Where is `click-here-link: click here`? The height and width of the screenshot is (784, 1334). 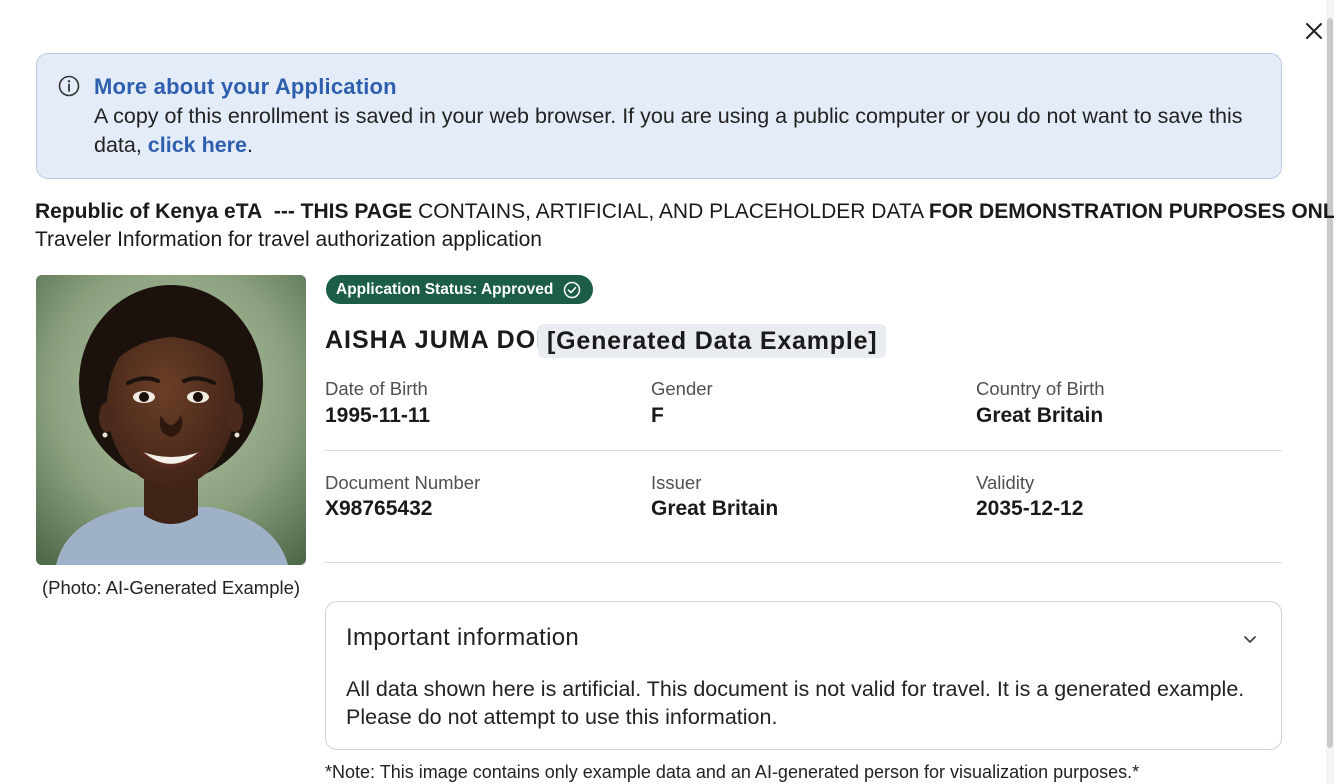 click-here-link: click here is located at coordinates (197, 145).